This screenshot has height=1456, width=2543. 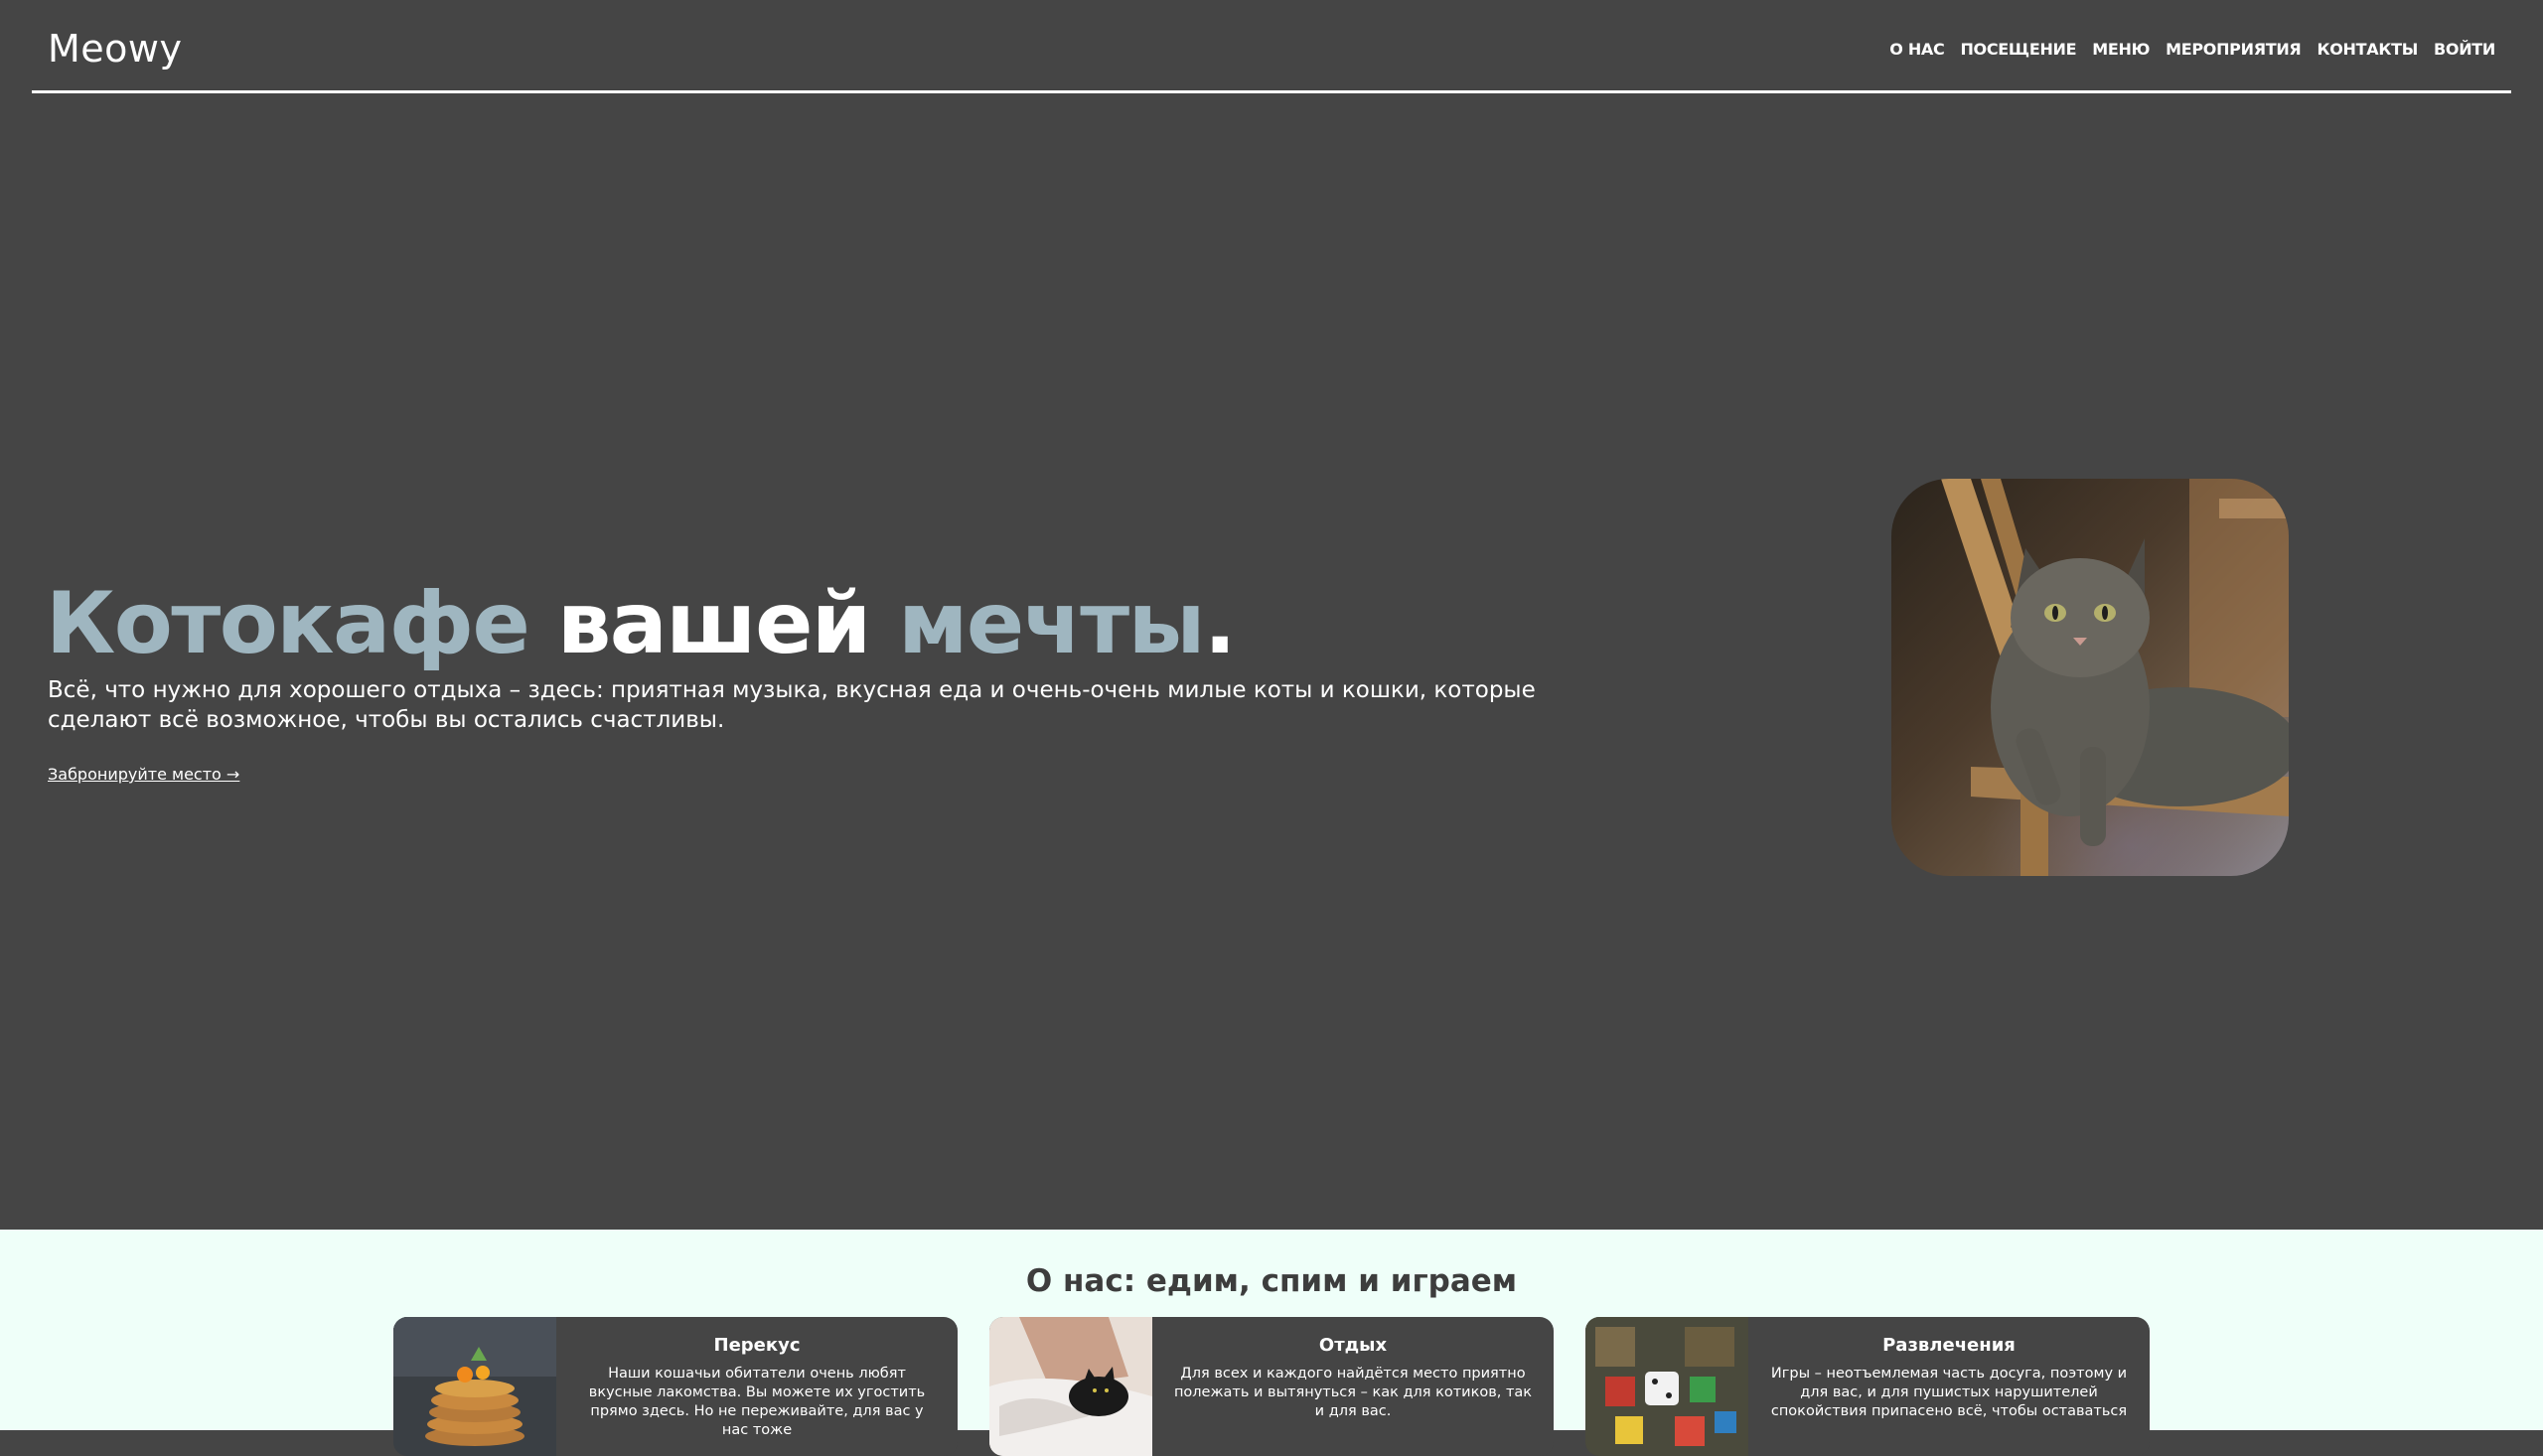 What do you see at coordinates (301, 623) in the screenshot?
I see `hero-title-part1: Котокафе` at bounding box center [301, 623].